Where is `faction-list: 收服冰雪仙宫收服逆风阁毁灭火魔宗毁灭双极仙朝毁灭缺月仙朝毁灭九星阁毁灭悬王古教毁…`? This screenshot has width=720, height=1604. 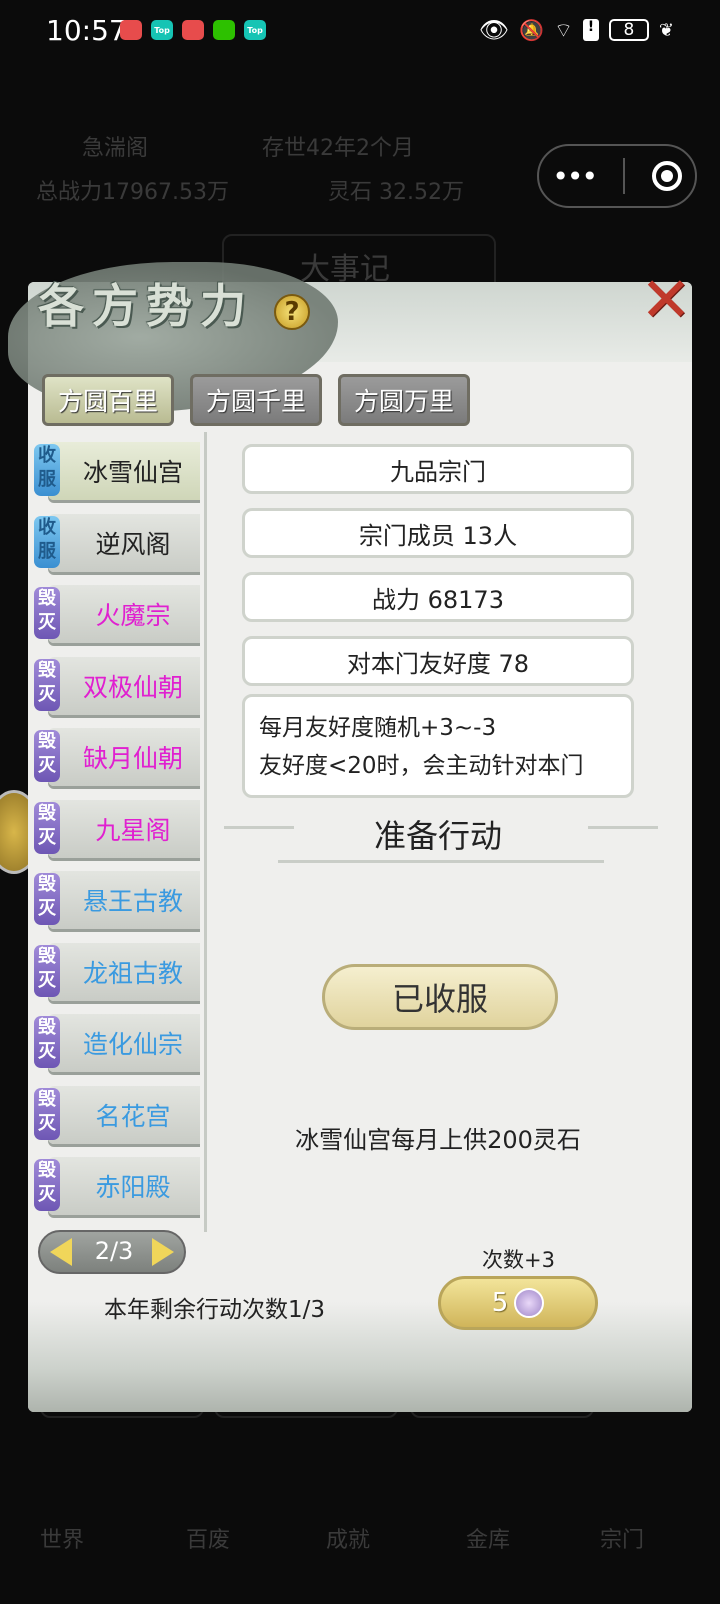 faction-list: 收服冰雪仙宫收服逆风阁毁灭火魔宗毁灭双极仙朝毁灭缺月仙朝毁灭九星阁毁灭悬王古教毁… is located at coordinates (116, 842).